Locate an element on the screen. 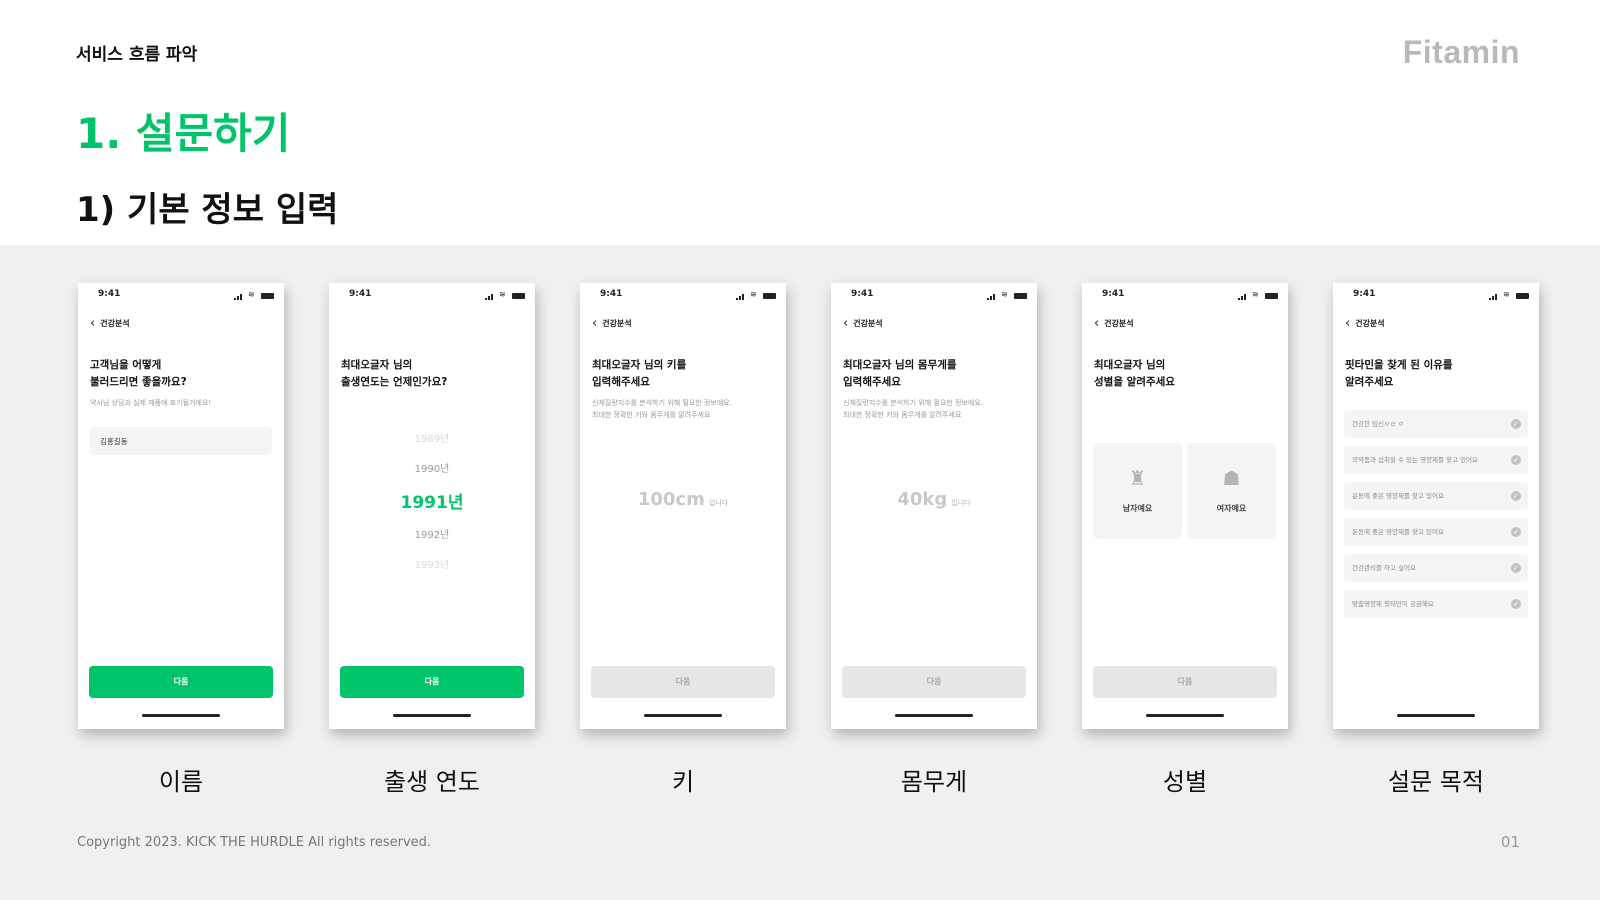 The image size is (1600, 900). weight-value: 40kg is located at coordinates (922, 499).